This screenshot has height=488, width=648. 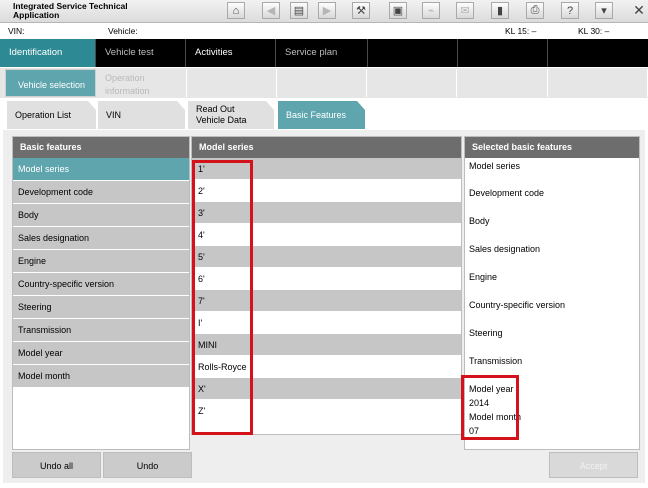 What do you see at coordinates (51, 115) in the screenshot?
I see `tab-operation-list: Operation List` at bounding box center [51, 115].